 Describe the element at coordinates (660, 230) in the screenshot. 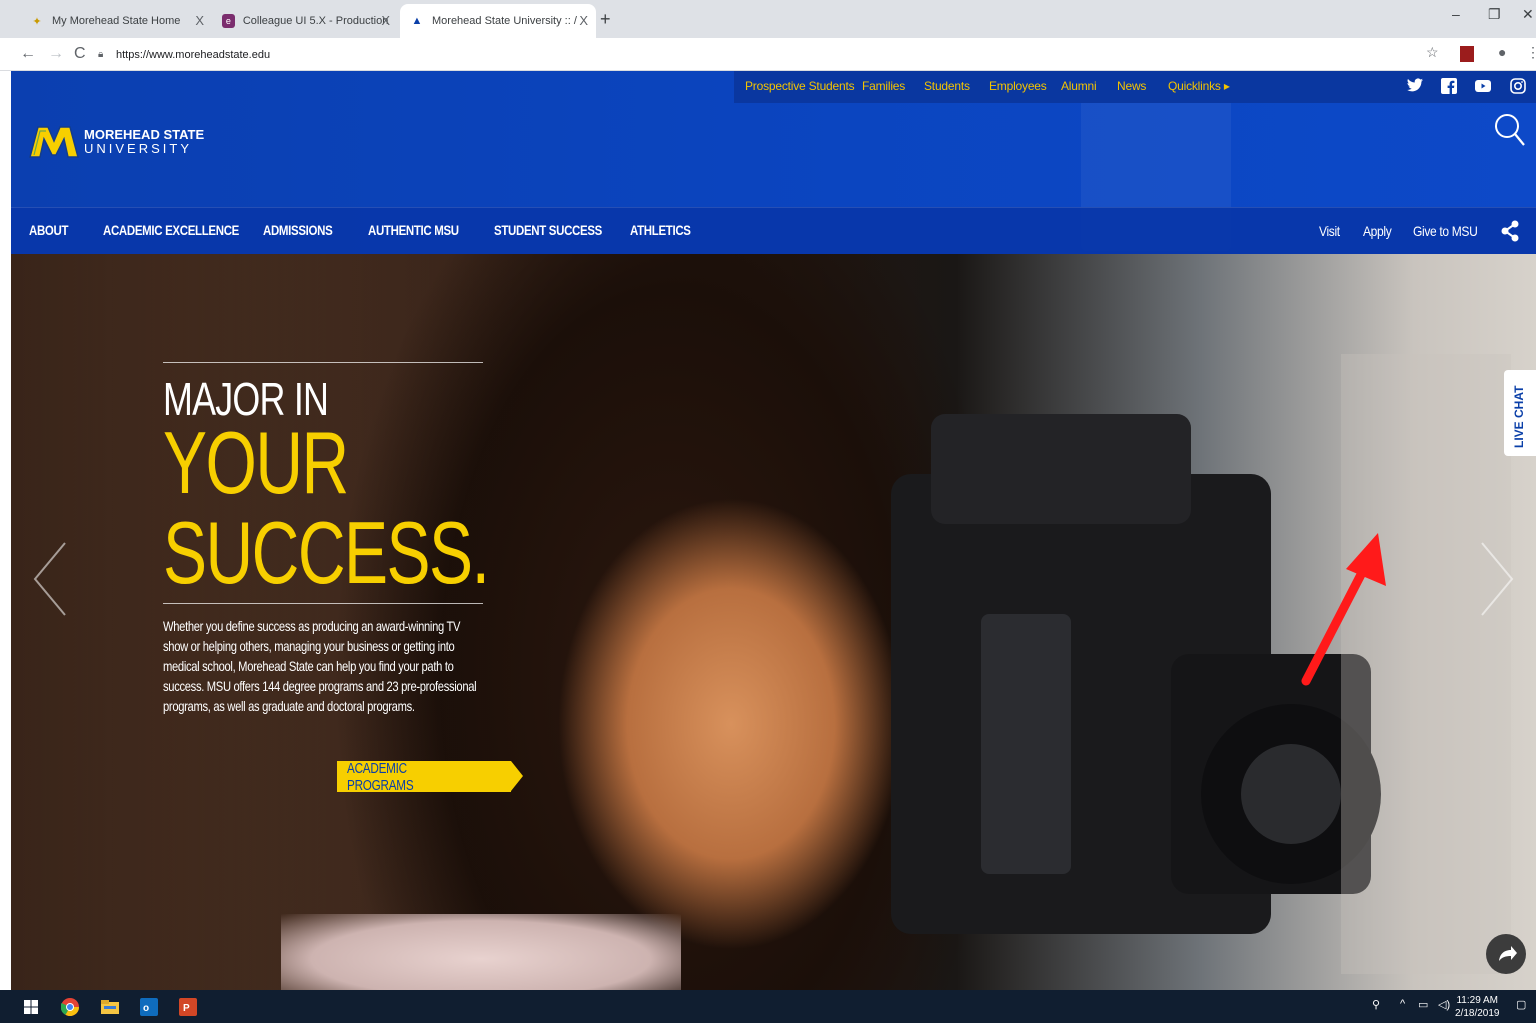

I see `nav-athletics: ATHLETICS` at that location.